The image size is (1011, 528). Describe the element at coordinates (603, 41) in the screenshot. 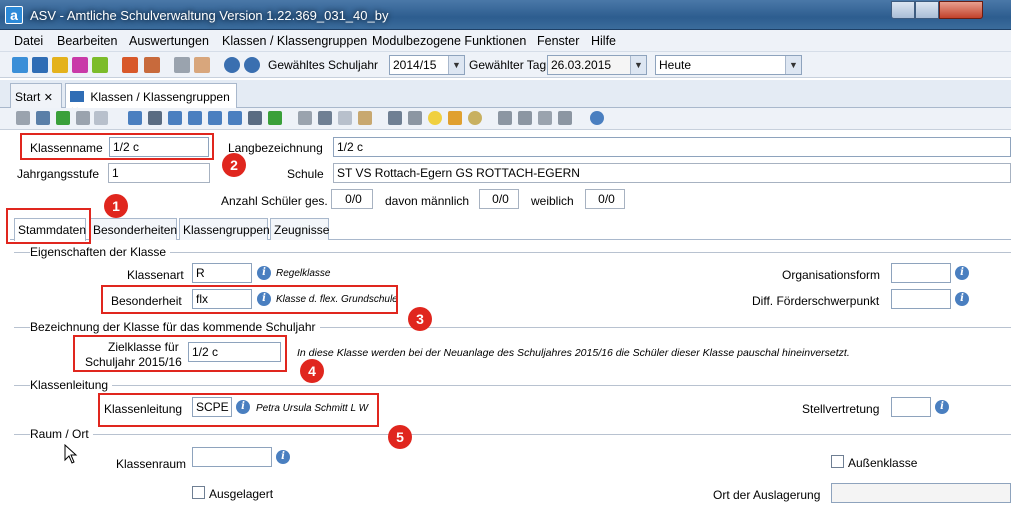

I see `menu-hilfe: Hilfe` at that location.